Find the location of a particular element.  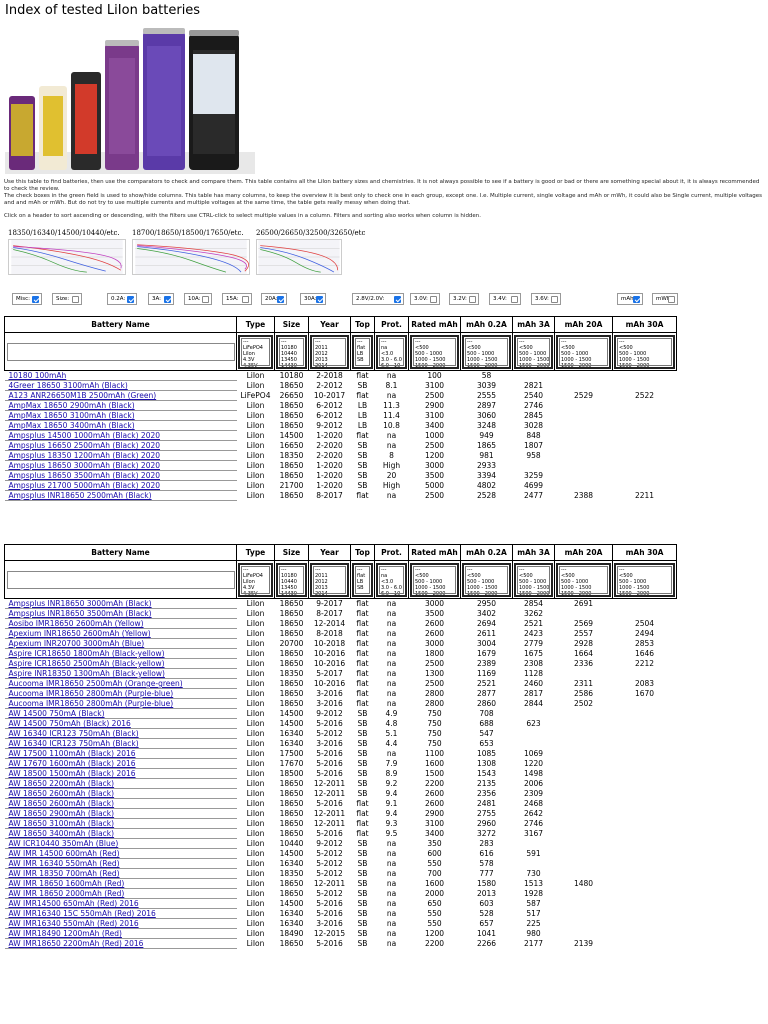

battery-name-link: AW IMR18650 2200mAh (Red) 2016 is located at coordinates (76, 943).